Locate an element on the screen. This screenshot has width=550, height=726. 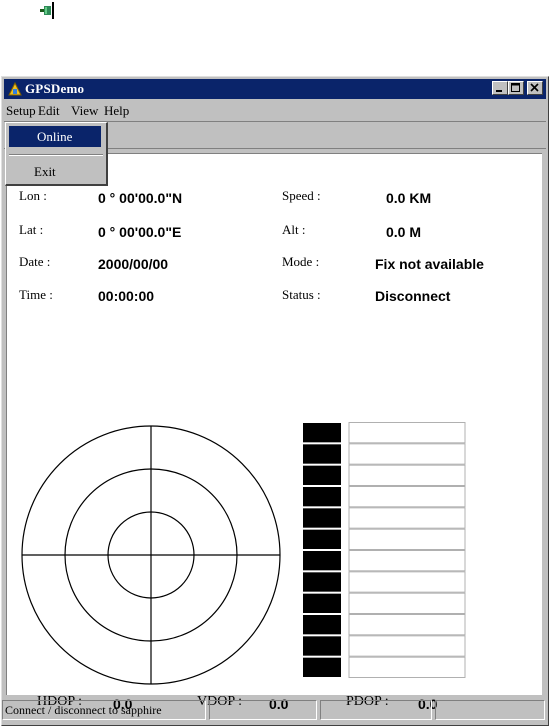
app-icon is located at coordinates (15, 88).